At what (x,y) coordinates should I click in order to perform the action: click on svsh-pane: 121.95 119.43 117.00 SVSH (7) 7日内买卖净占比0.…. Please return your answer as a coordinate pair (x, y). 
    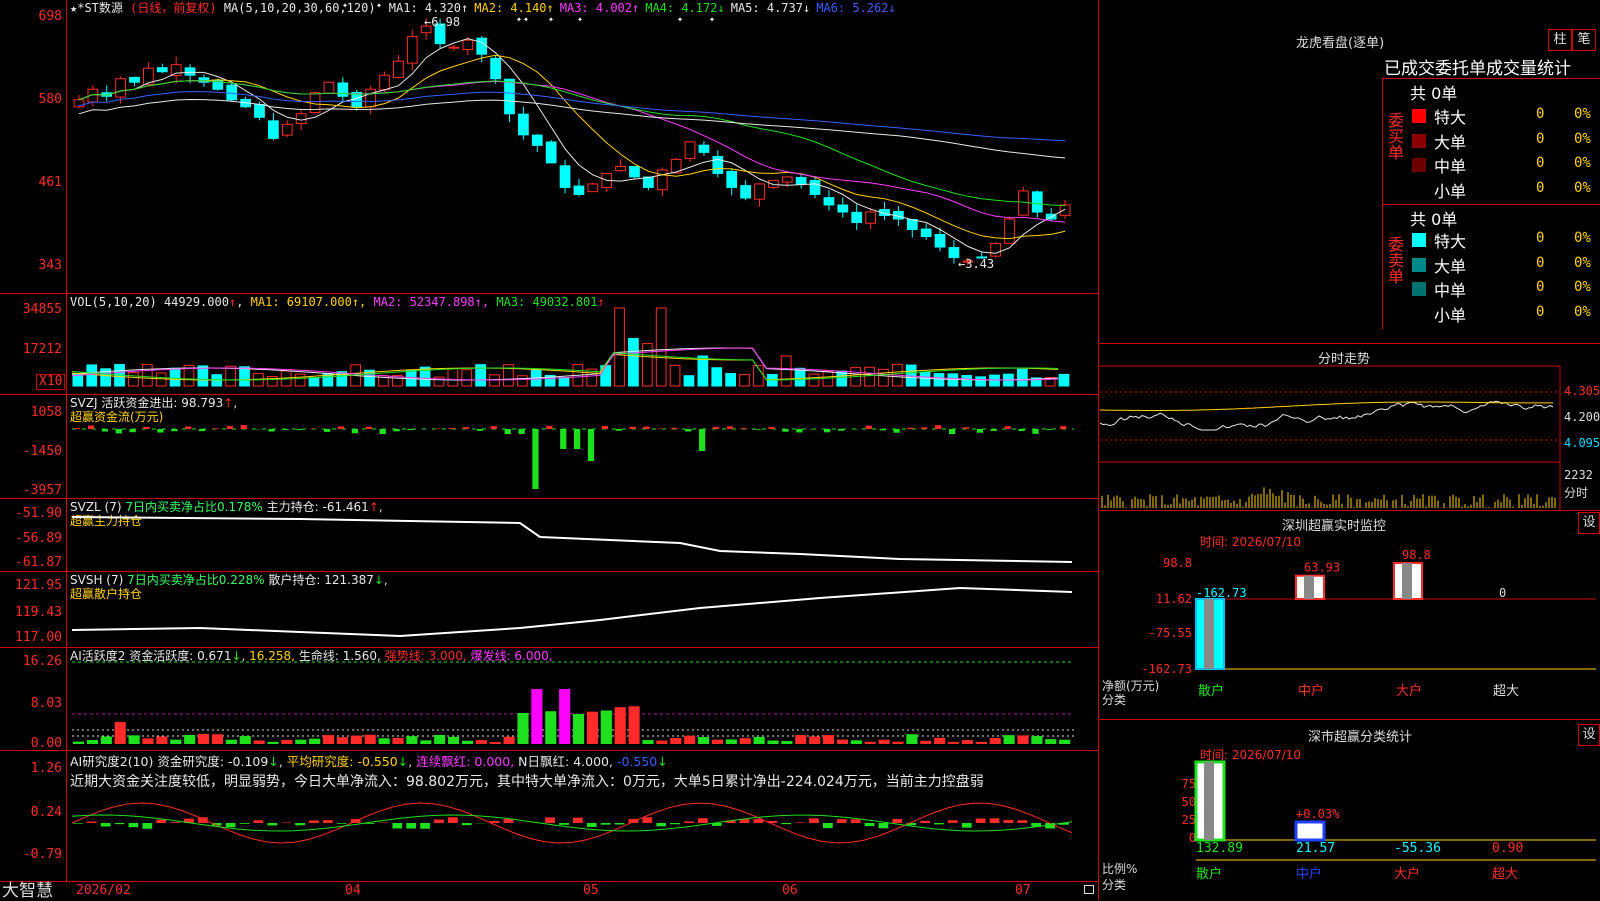
    Looking at the image, I should click on (549, 610).